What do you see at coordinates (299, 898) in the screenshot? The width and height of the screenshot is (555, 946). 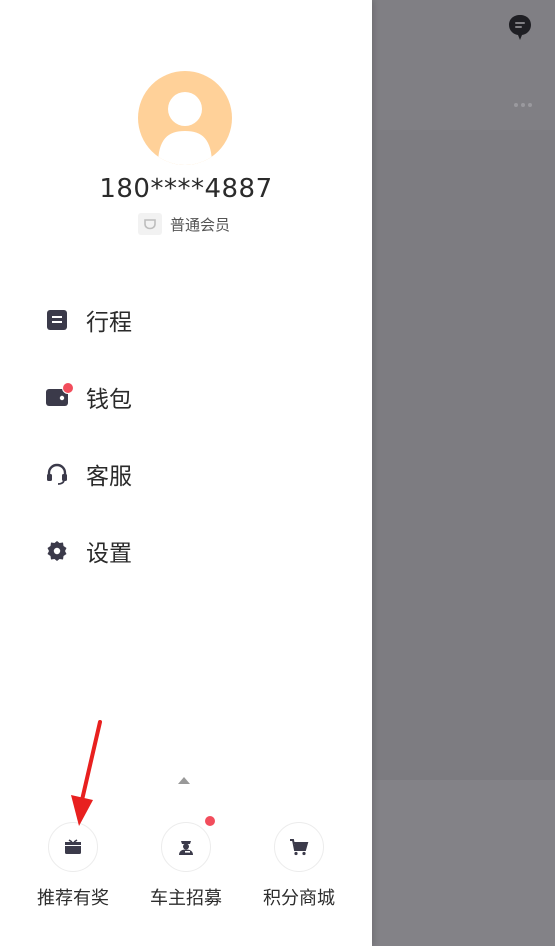 I see `bottom-item-label: 积分商城` at bounding box center [299, 898].